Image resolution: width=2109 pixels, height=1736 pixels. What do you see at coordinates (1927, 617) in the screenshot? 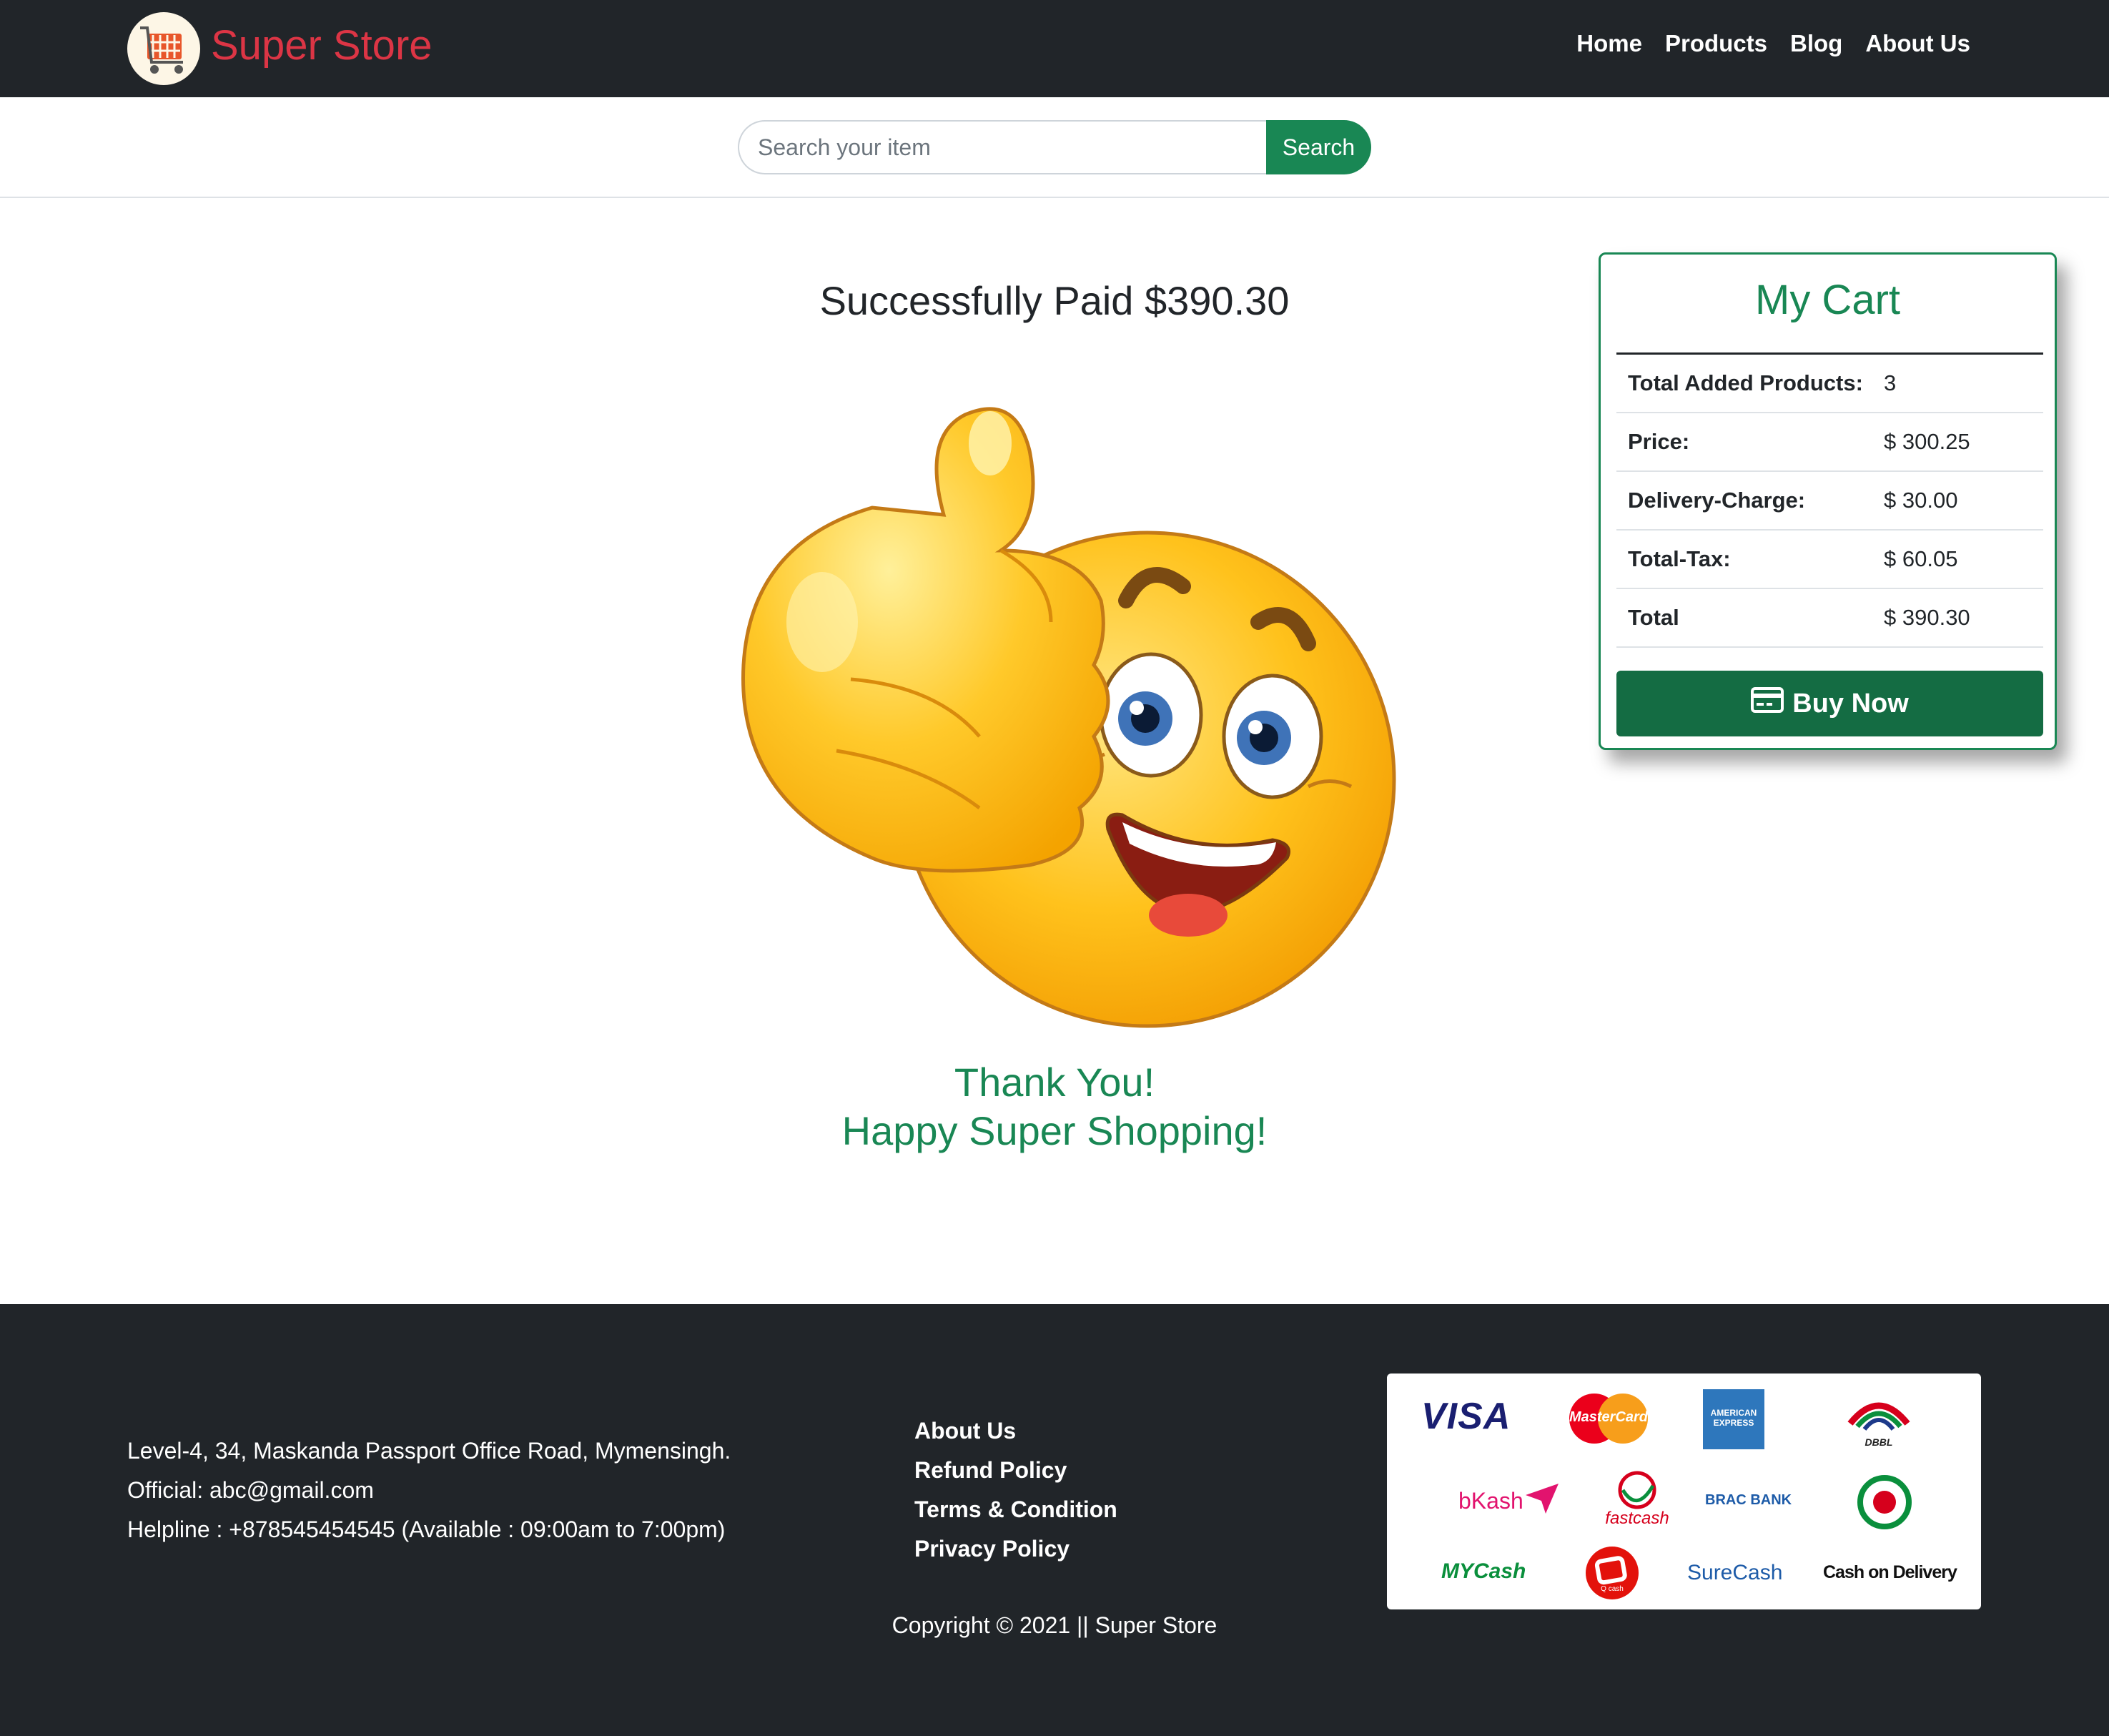
I see `cart-row-value: $ 390.30` at bounding box center [1927, 617].